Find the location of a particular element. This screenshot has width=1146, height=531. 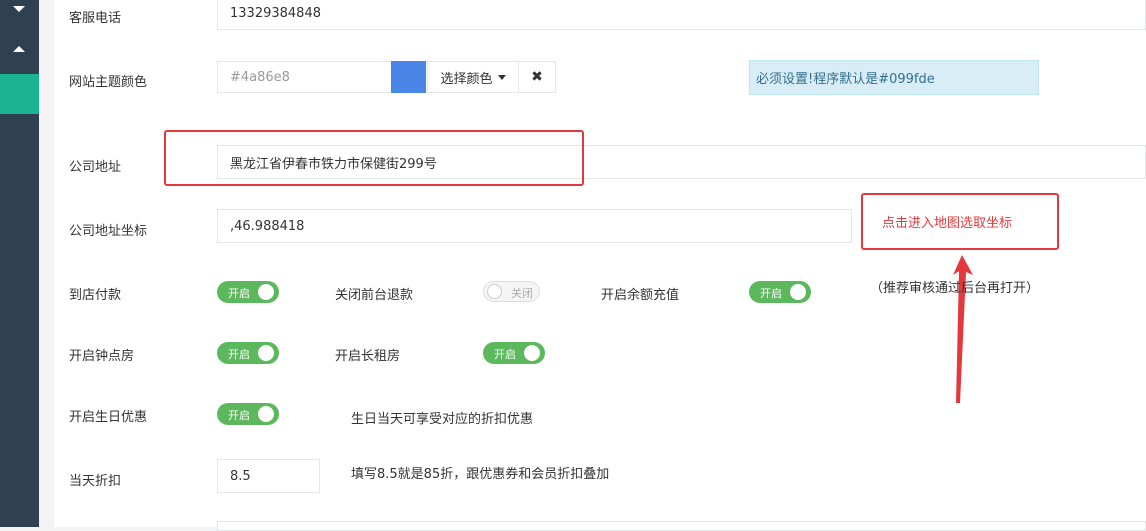

discount-hint: 填写8.5就是85折，跟优惠券和会员折扣叠加 is located at coordinates (480, 474).